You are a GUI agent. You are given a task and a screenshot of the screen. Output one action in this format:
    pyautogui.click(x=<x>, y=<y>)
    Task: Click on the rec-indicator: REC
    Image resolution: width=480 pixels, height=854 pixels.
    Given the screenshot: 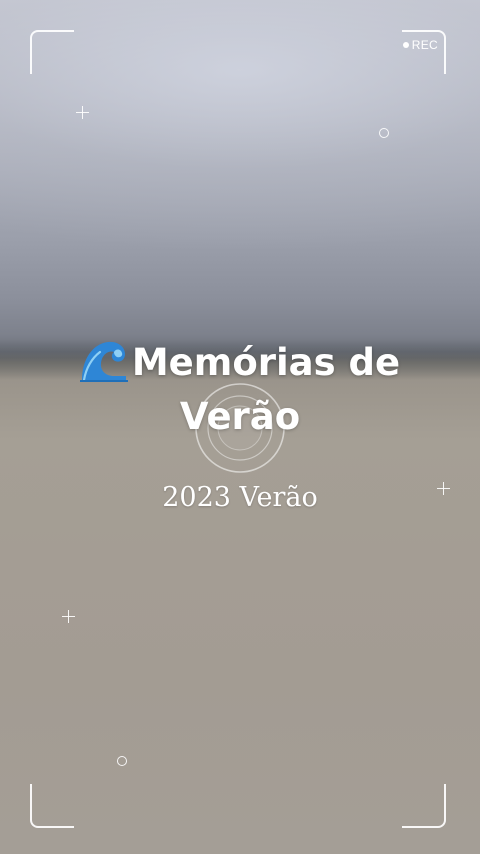 What is the action you would take?
    pyautogui.click(x=420, y=45)
    